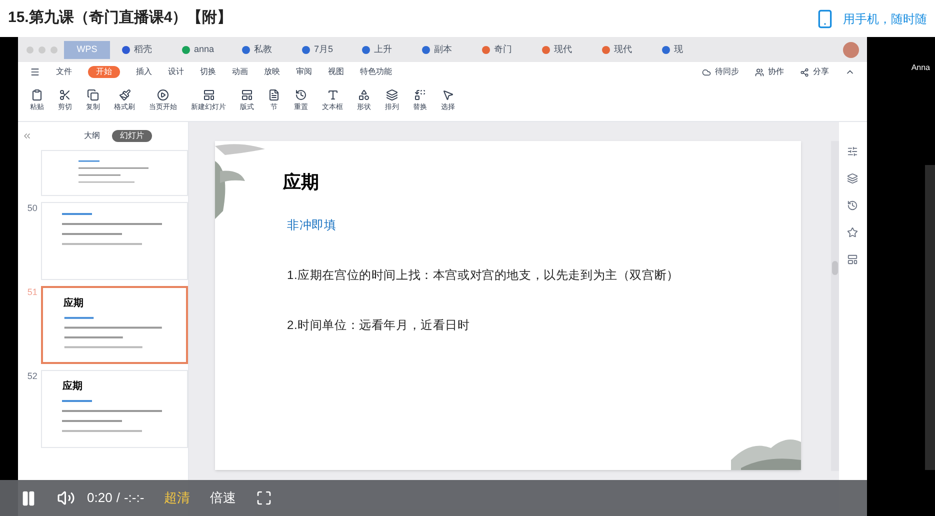  Describe the element at coordinates (272, 72) in the screenshot. I see `menu-tab: 放映` at that location.